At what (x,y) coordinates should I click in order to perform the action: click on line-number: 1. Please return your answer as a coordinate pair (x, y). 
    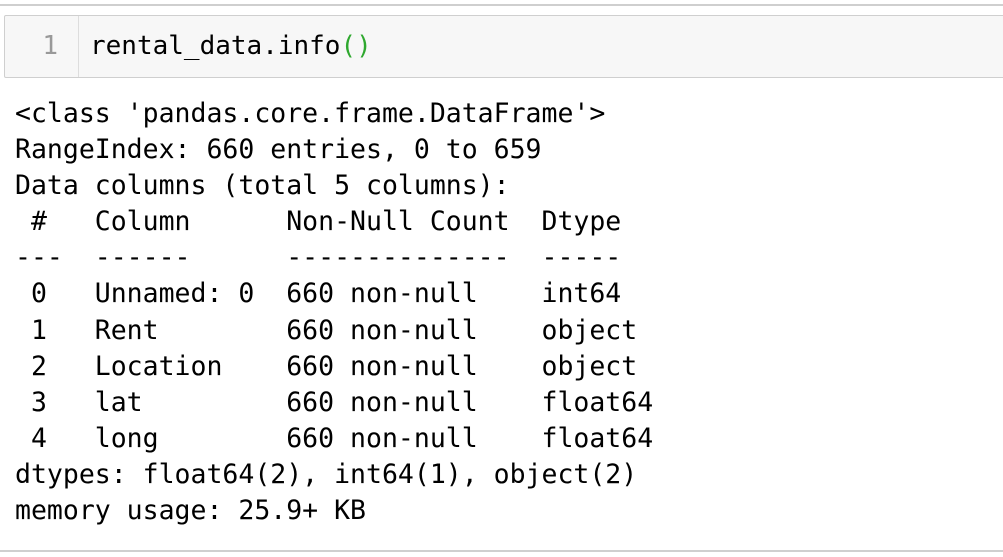
    Looking at the image, I should click on (42, 46).